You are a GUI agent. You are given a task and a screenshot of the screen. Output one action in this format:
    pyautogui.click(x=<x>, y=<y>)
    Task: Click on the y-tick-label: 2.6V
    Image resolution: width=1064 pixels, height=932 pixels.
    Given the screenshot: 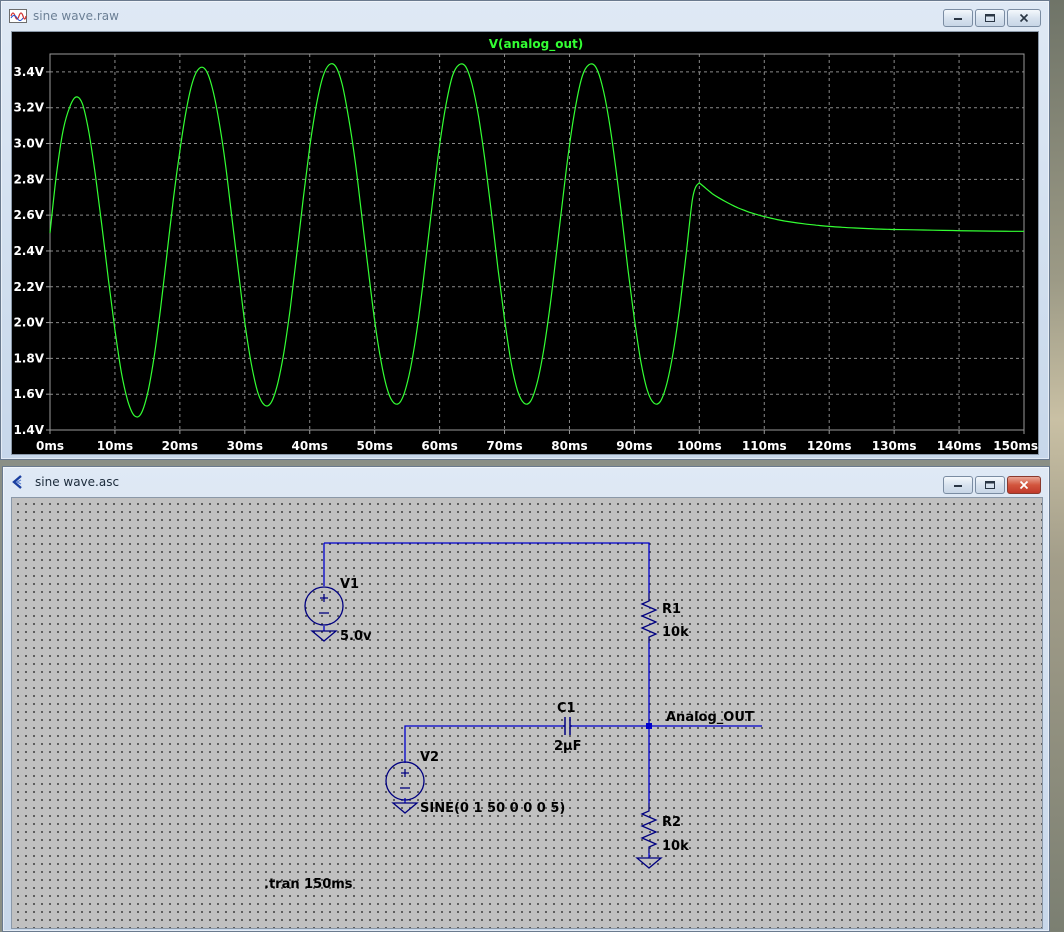 What is the action you would take?
    pyautogui.click(x=28, y=215)
    